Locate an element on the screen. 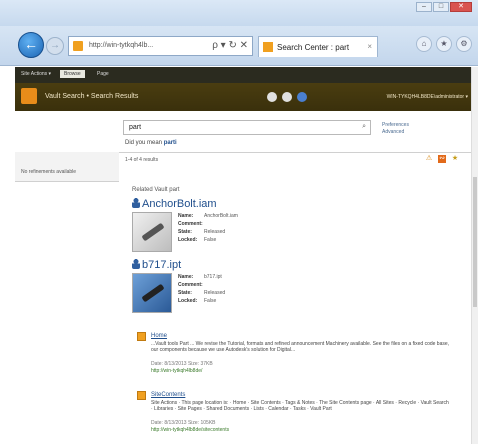  search-icon: ⌕ is located at coordinates (364, 127).